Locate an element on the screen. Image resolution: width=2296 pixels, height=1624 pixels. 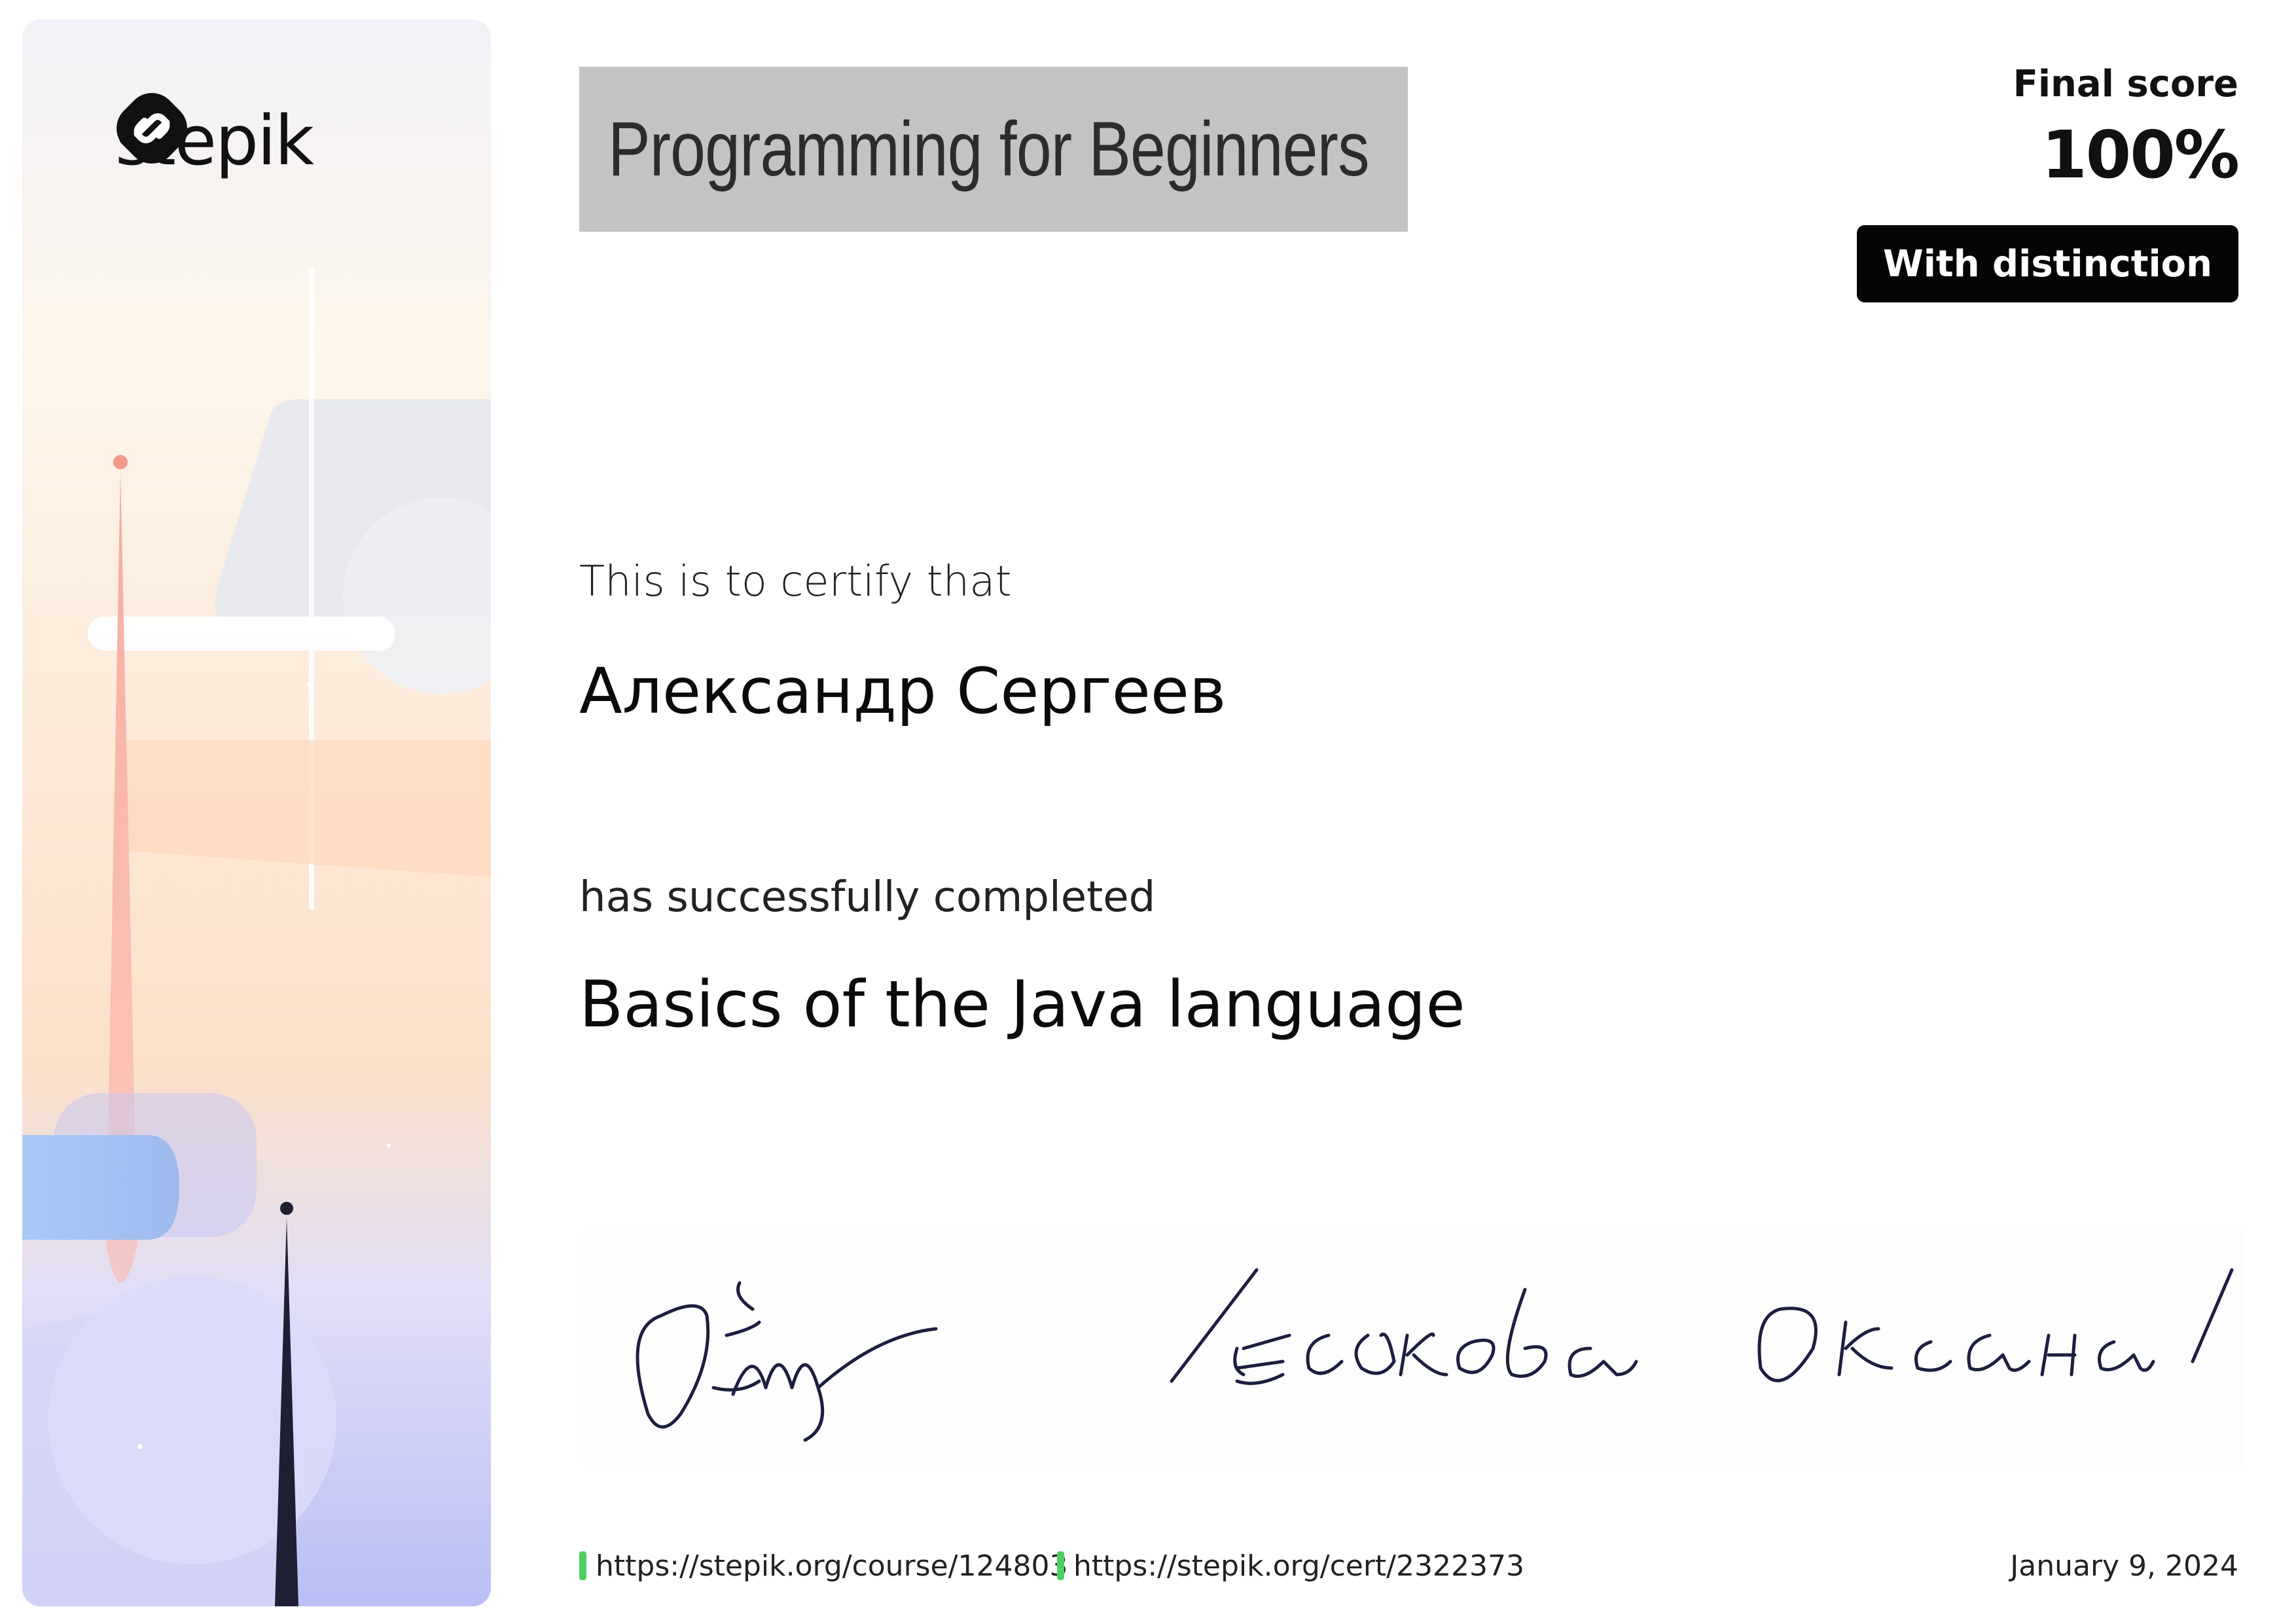
course-tag: Programming for Beginners is located at coordinates (993, 149).